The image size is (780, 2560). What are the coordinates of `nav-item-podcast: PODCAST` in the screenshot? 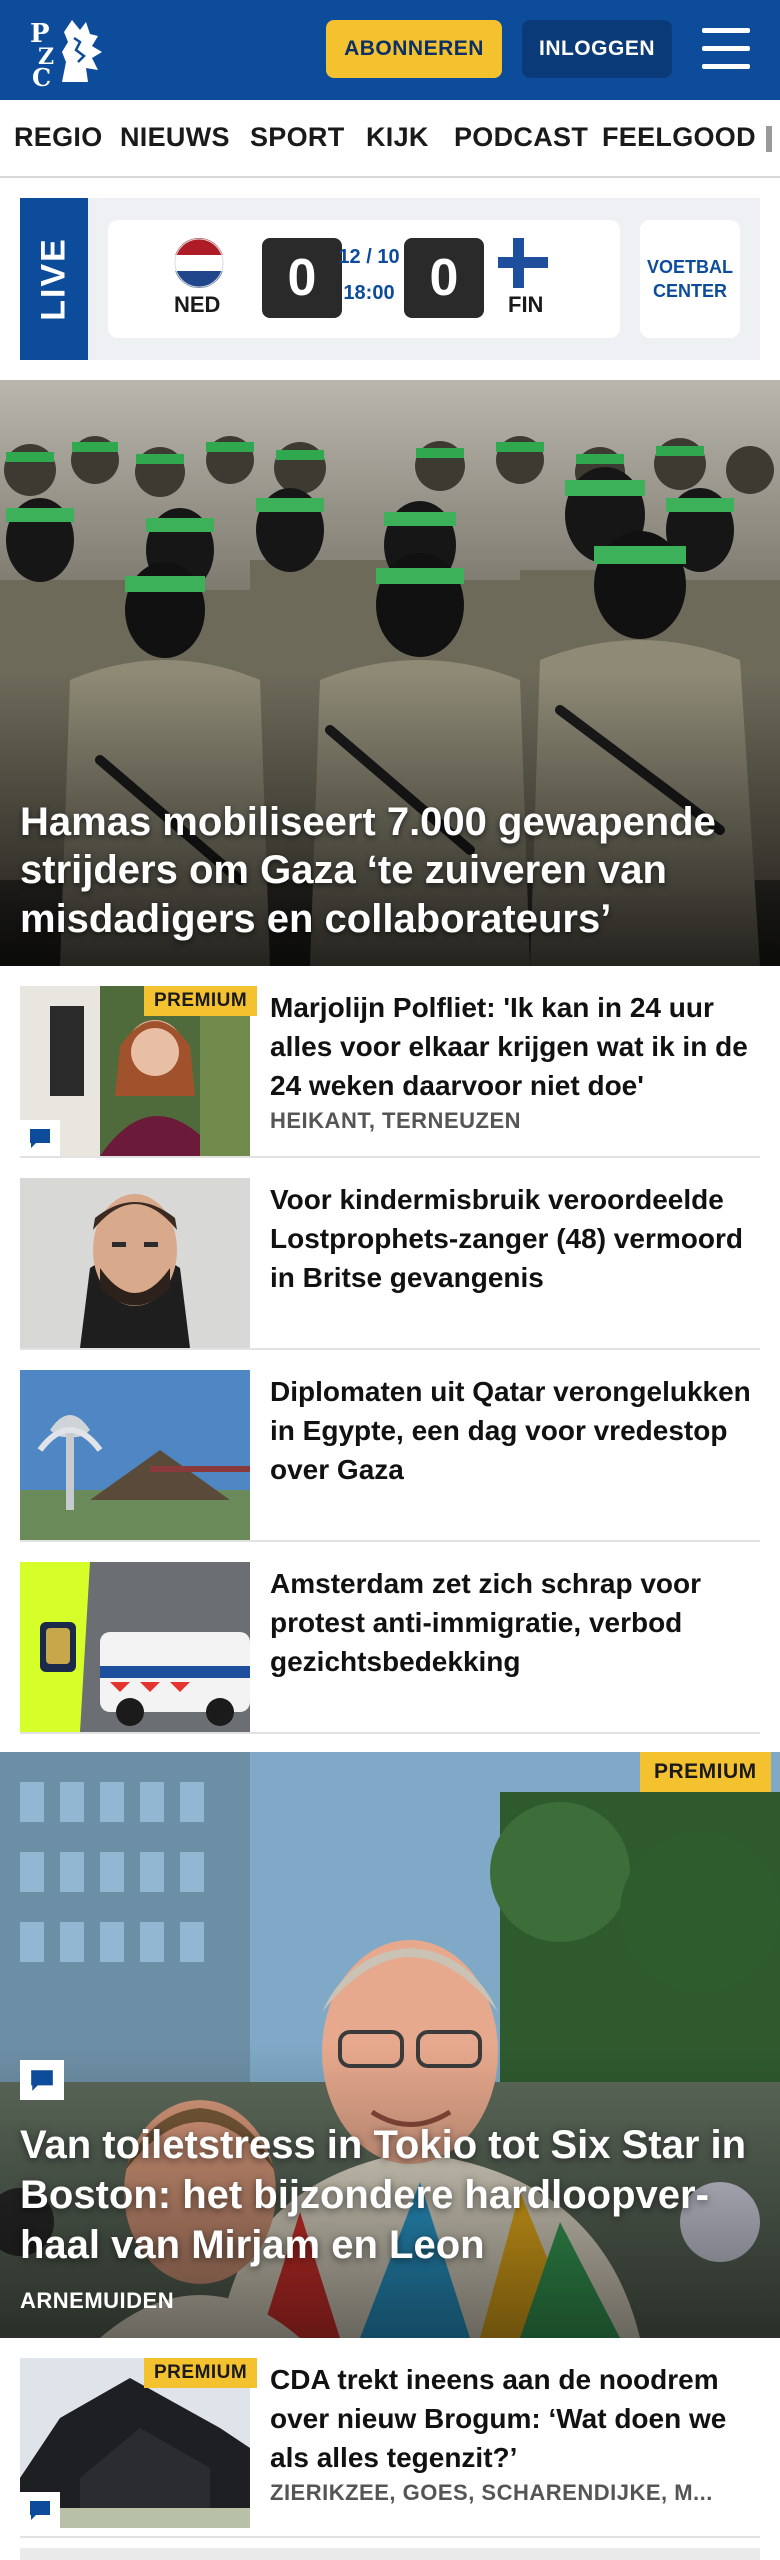 It's located at (521, 137).